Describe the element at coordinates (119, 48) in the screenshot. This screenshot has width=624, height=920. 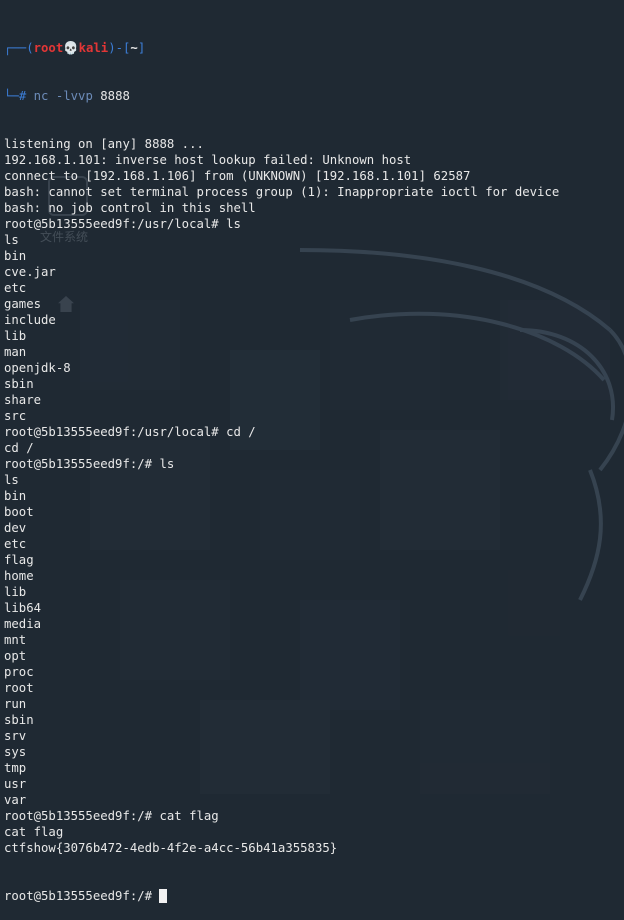
I see `prompt-bracket-mid: )-[` at that location.